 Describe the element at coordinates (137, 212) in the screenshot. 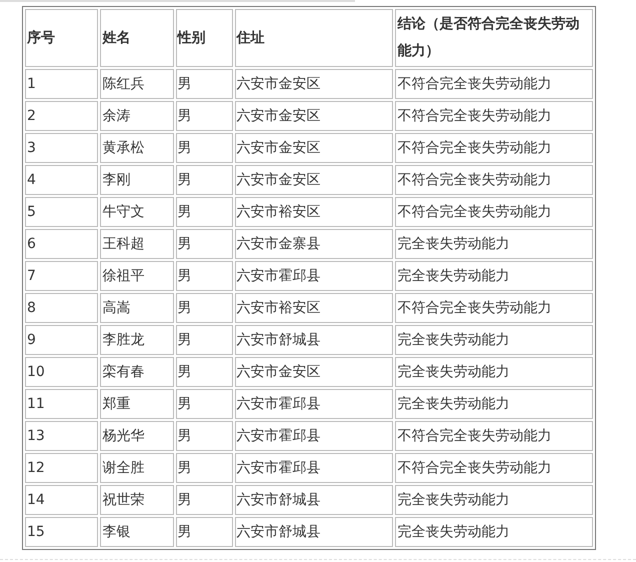

I see `table-cell: 牛守文` at that location.